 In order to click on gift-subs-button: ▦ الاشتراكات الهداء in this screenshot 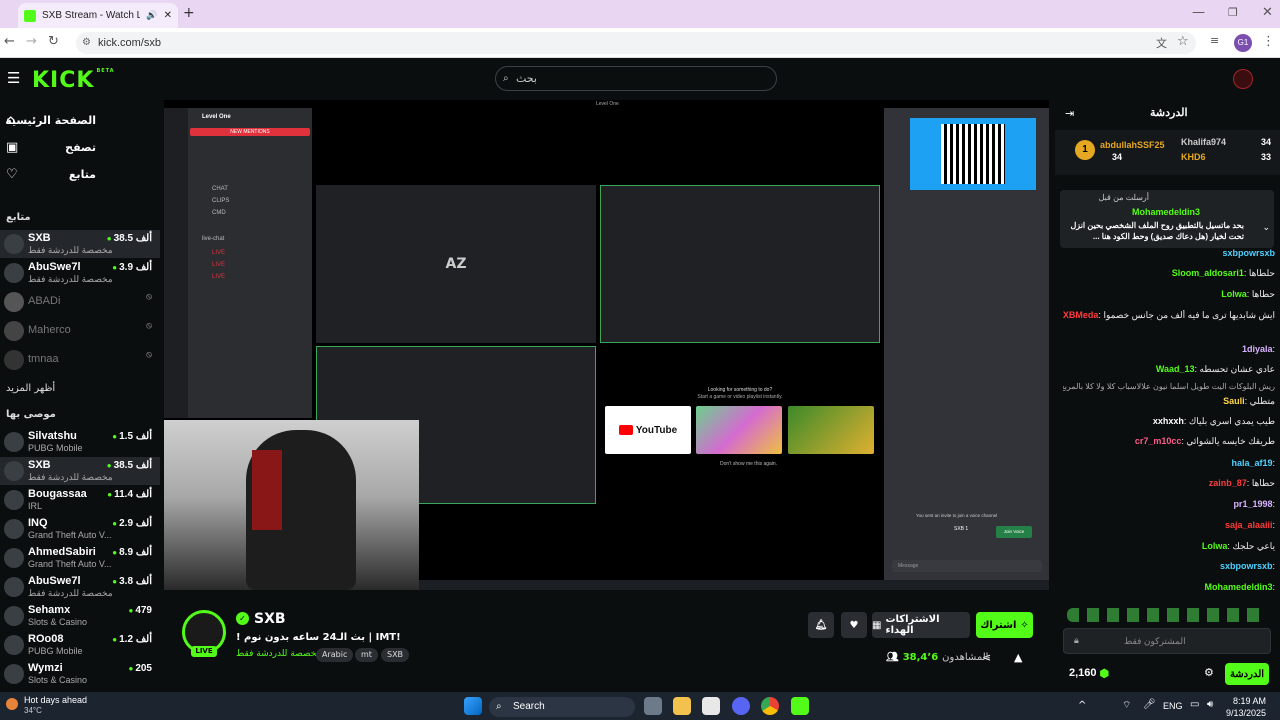, I will do `click(921, 625)`.